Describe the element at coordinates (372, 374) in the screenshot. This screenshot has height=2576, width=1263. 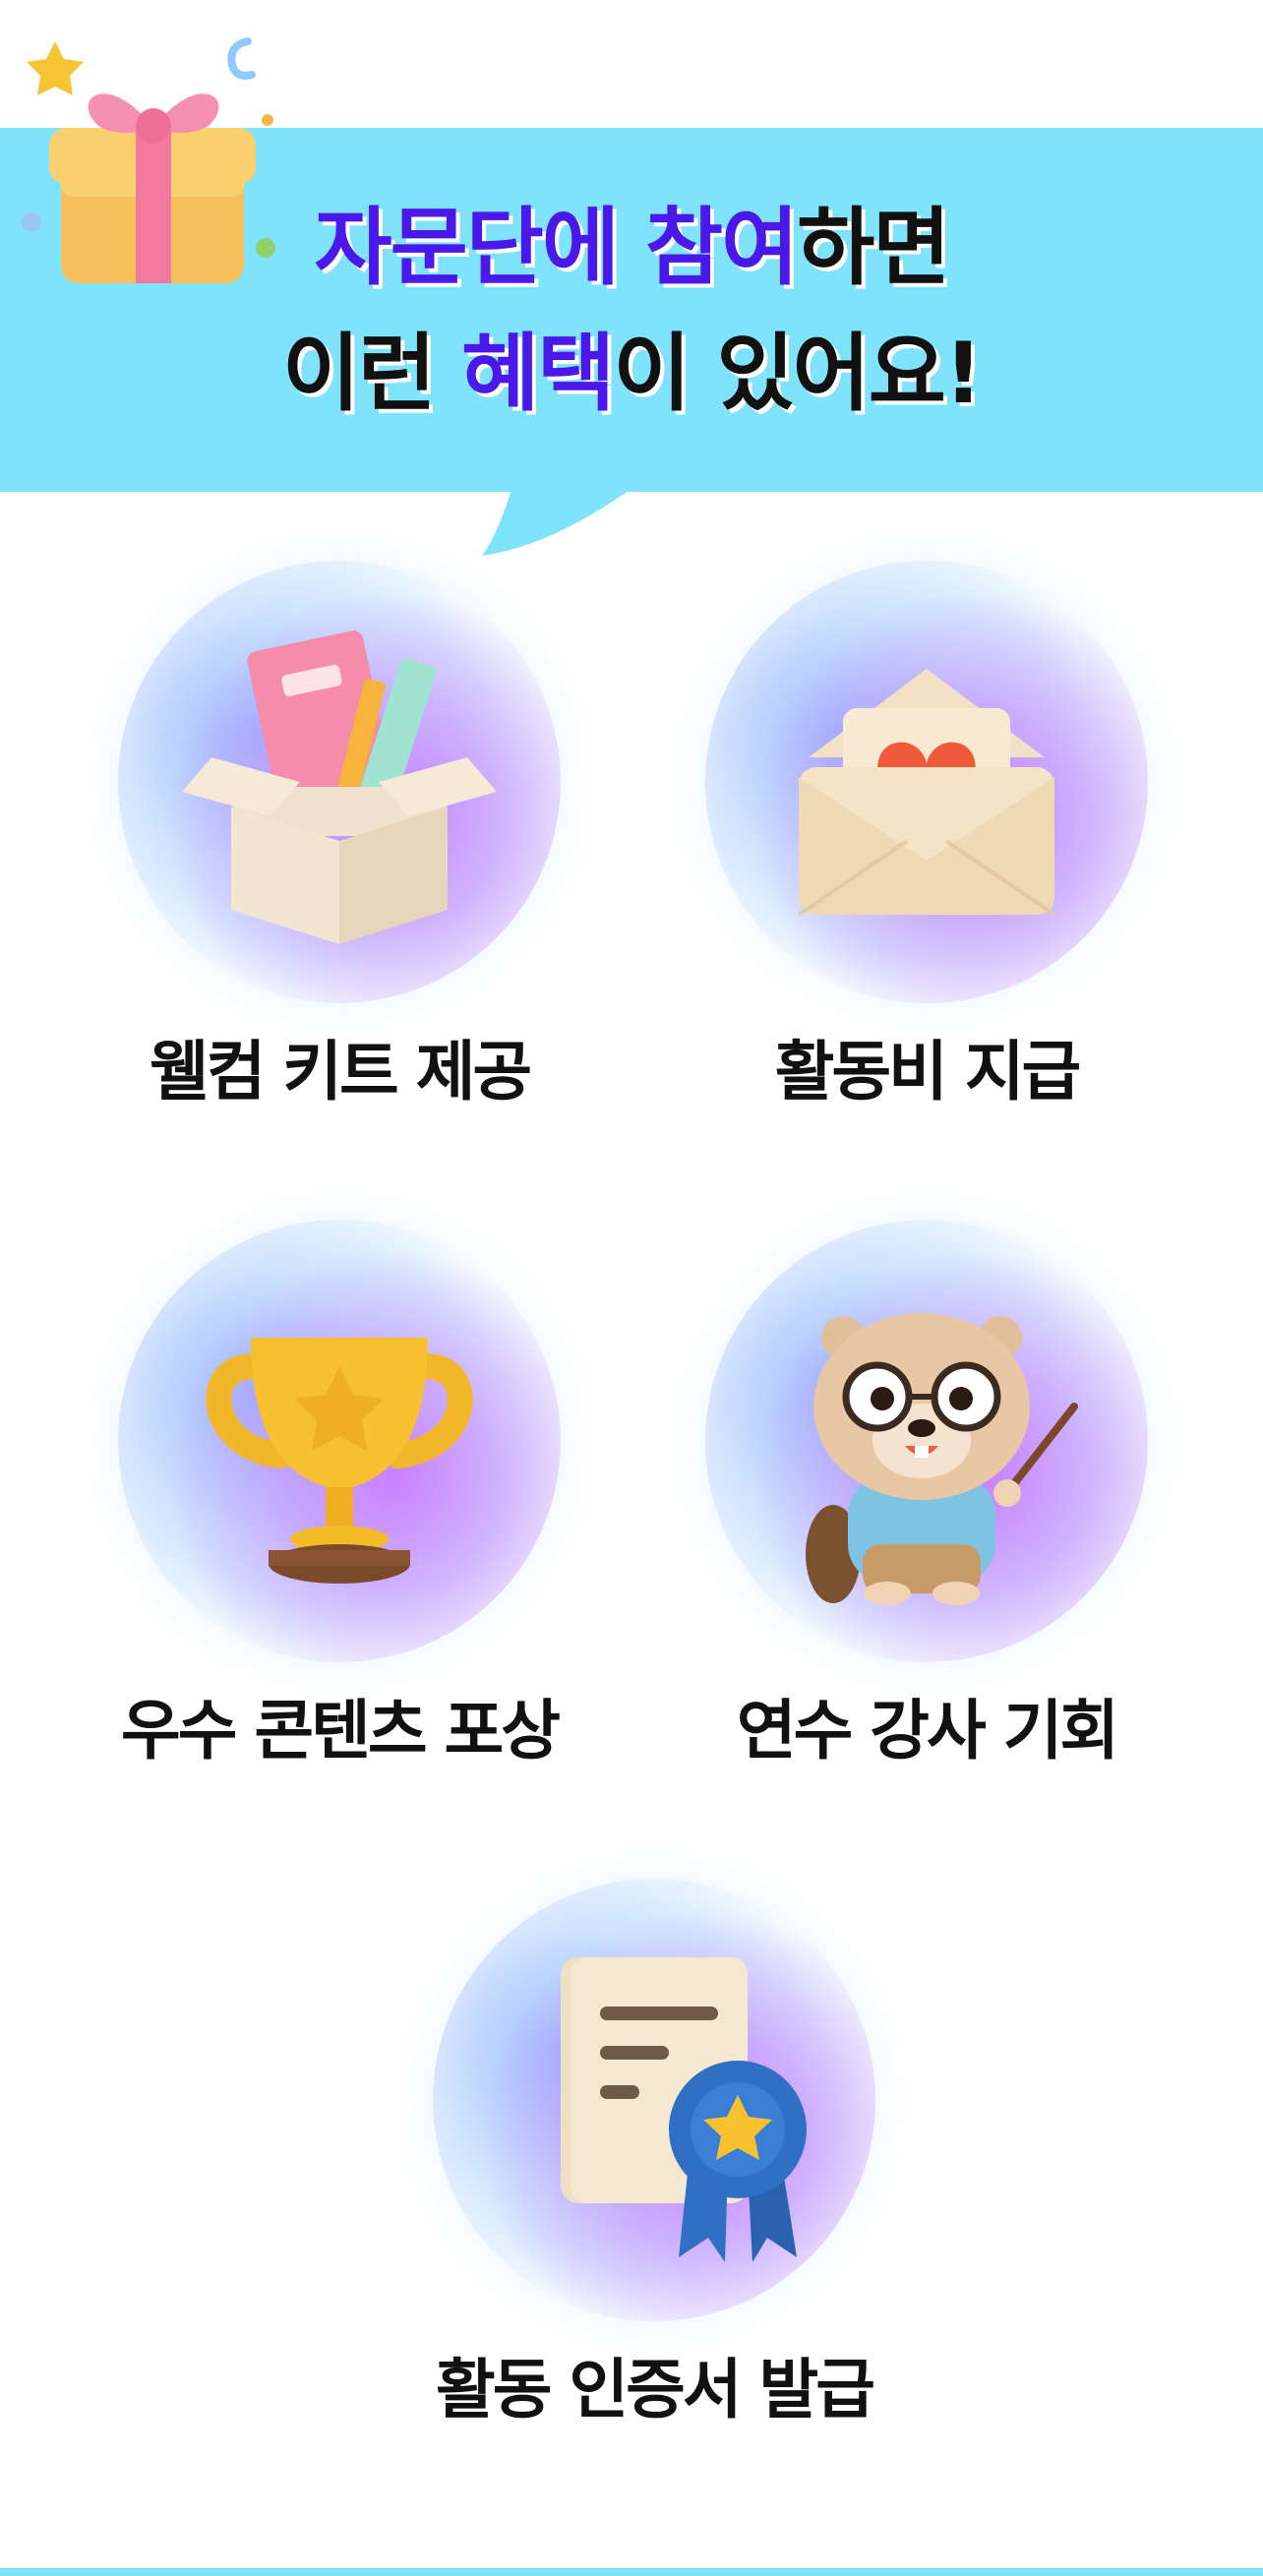
I see `headline-line-2-lead: 이런` at that location.